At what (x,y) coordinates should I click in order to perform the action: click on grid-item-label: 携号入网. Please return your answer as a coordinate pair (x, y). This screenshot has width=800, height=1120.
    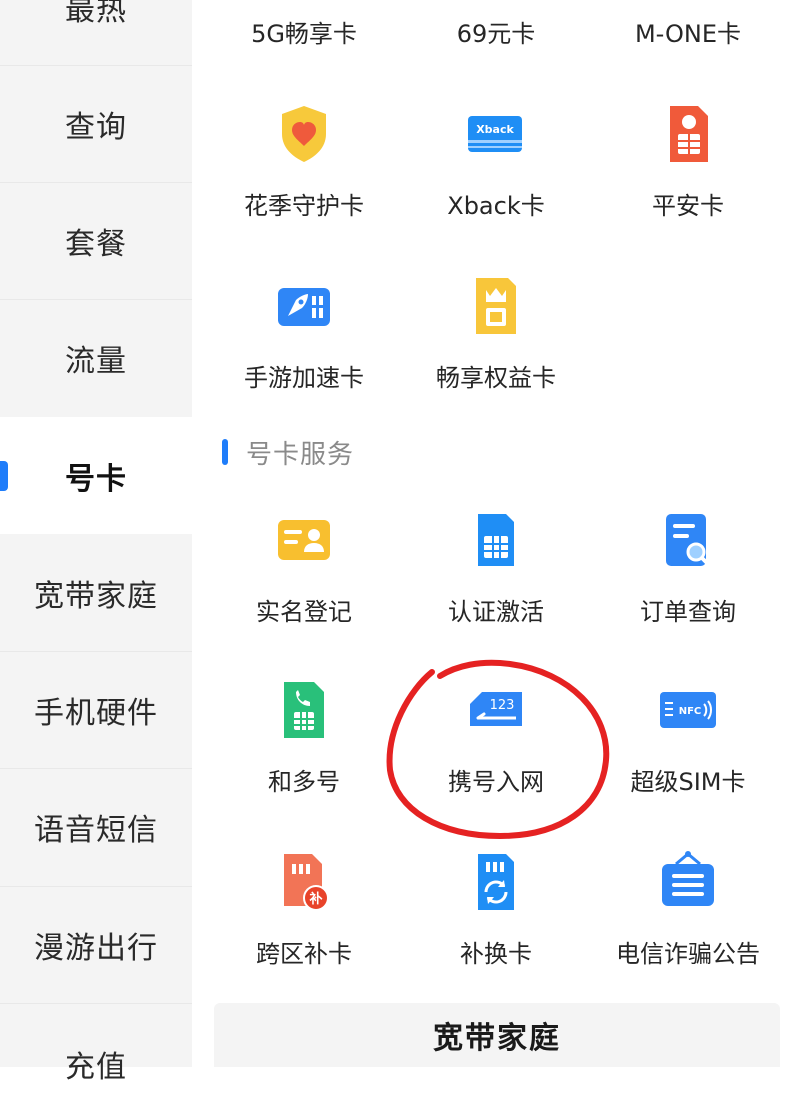
    Looking at the image, I should click on (496, 782).